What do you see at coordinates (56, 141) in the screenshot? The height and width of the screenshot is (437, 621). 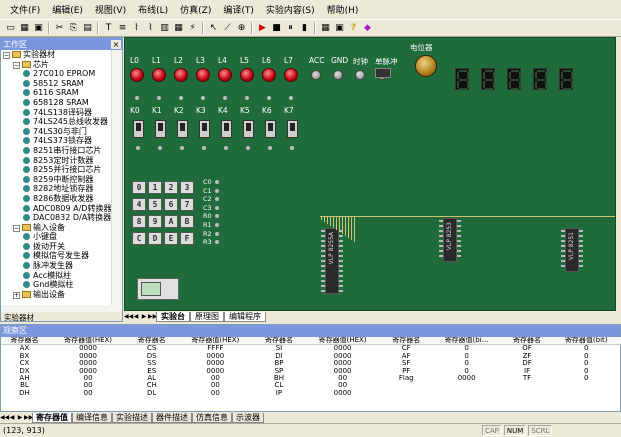 I see `tree-item: 74LS373锁存器` at bounding box center [56, 141].